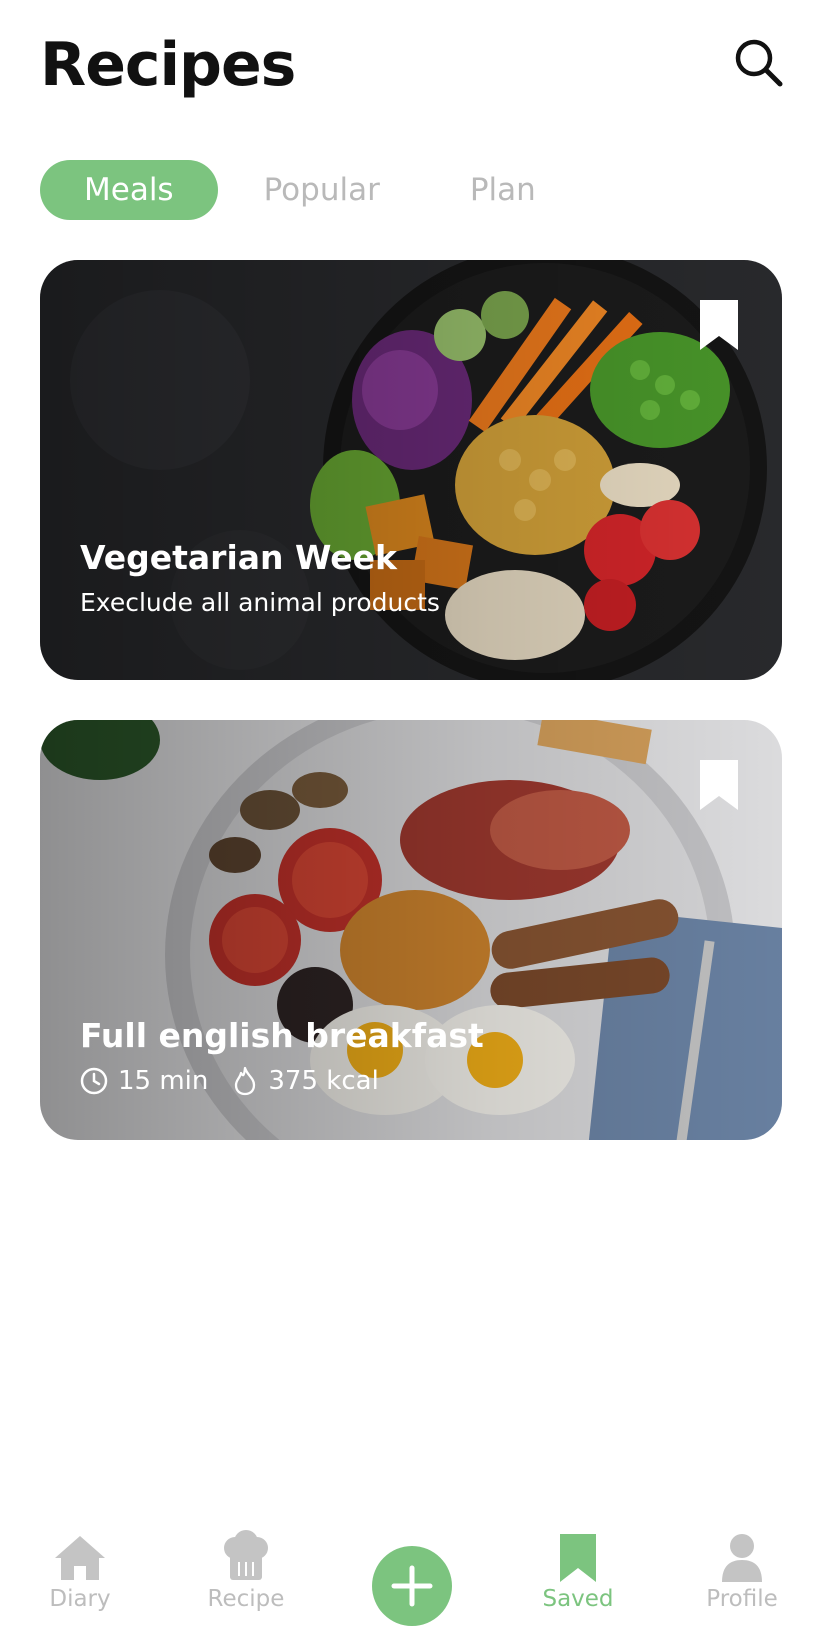 This screenshot has width=822, height=1646. Describe the element at coordinates (246, 1555) in the screenshot. I see `chef-hat-icon` at that location.